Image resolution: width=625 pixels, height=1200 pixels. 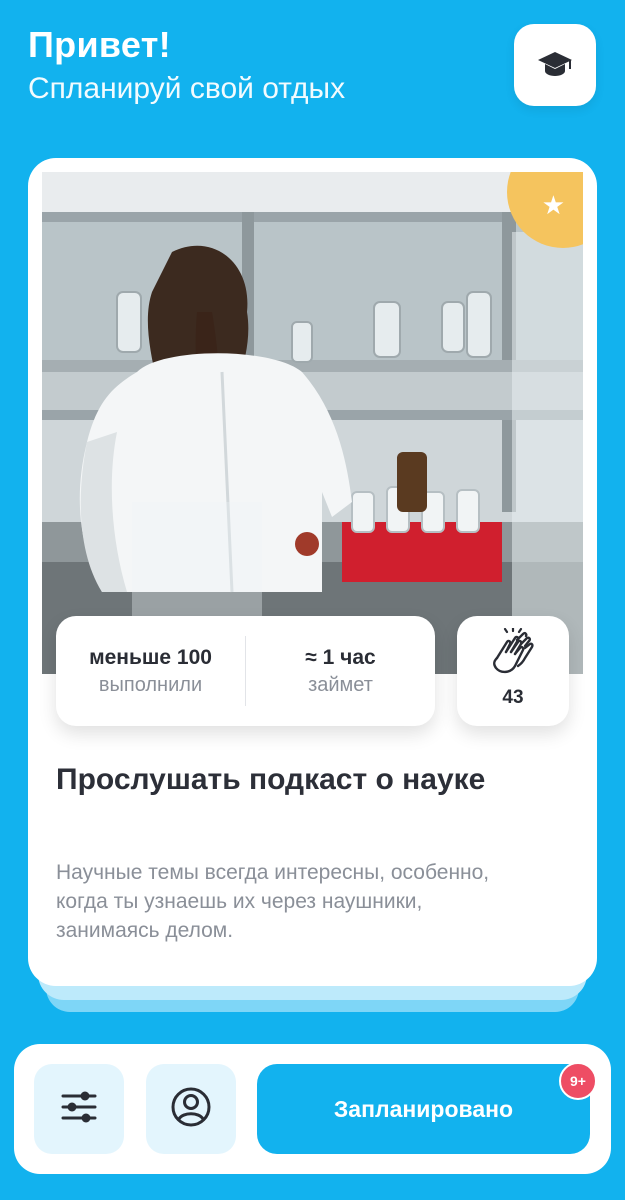 I want to click on stat-completed-value: меньше 100, so click(x=150, y=657).